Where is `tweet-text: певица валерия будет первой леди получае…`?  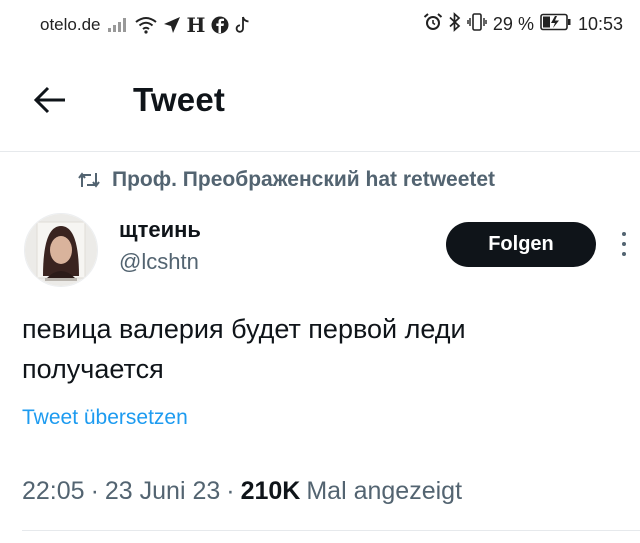
tweet-text: певица валерия будет первой леди получае… is located at coordinates (244, 349).